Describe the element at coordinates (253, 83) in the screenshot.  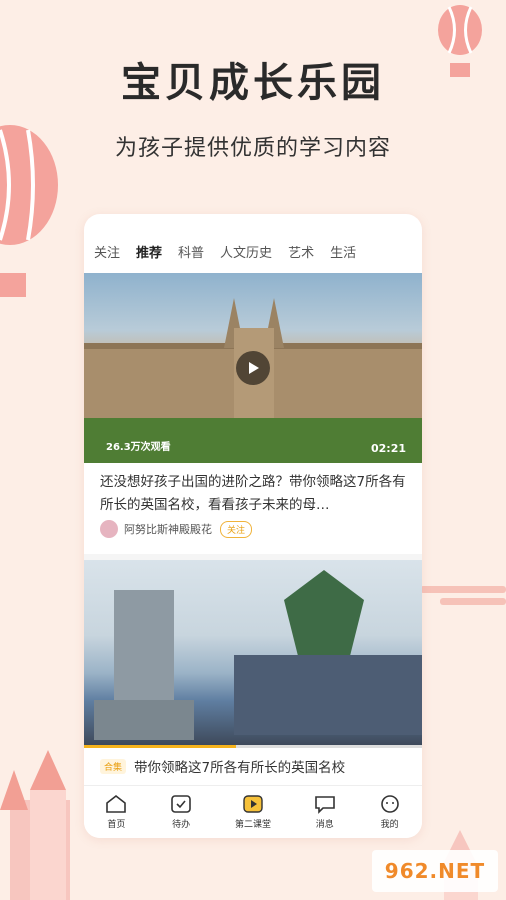
I see `page-title: 宝贝成长乐园` at that location.